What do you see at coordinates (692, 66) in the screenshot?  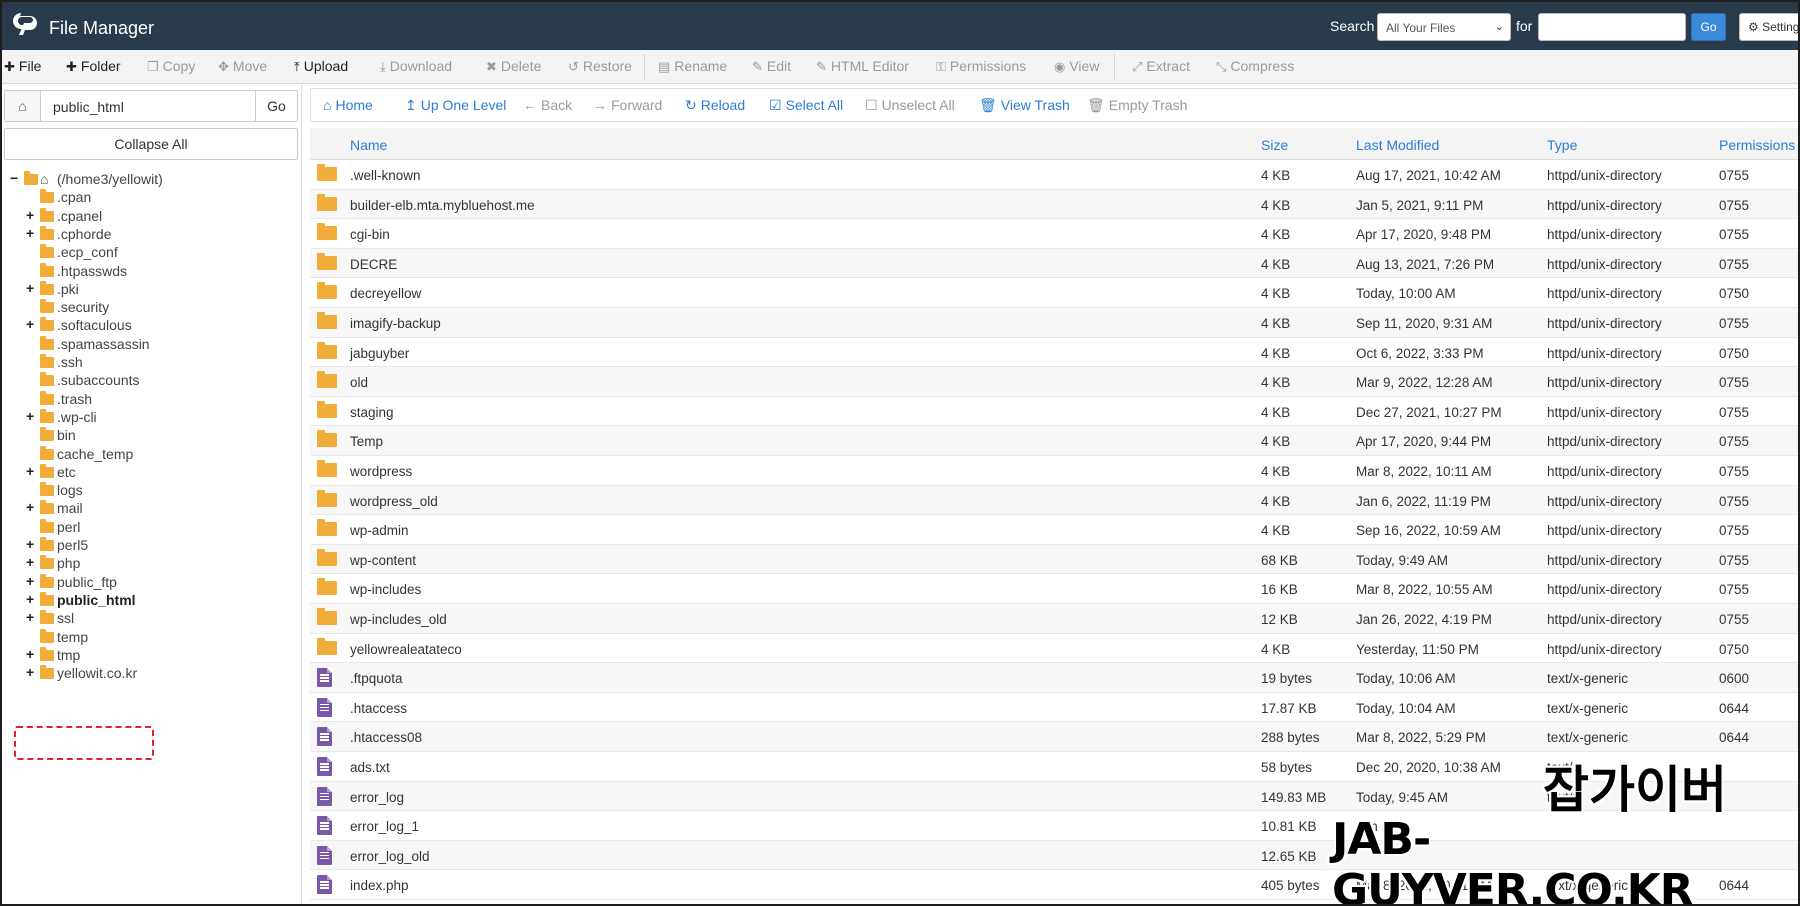 I see `rename-button: ▤ Rename` at bounding box center [692, 66].